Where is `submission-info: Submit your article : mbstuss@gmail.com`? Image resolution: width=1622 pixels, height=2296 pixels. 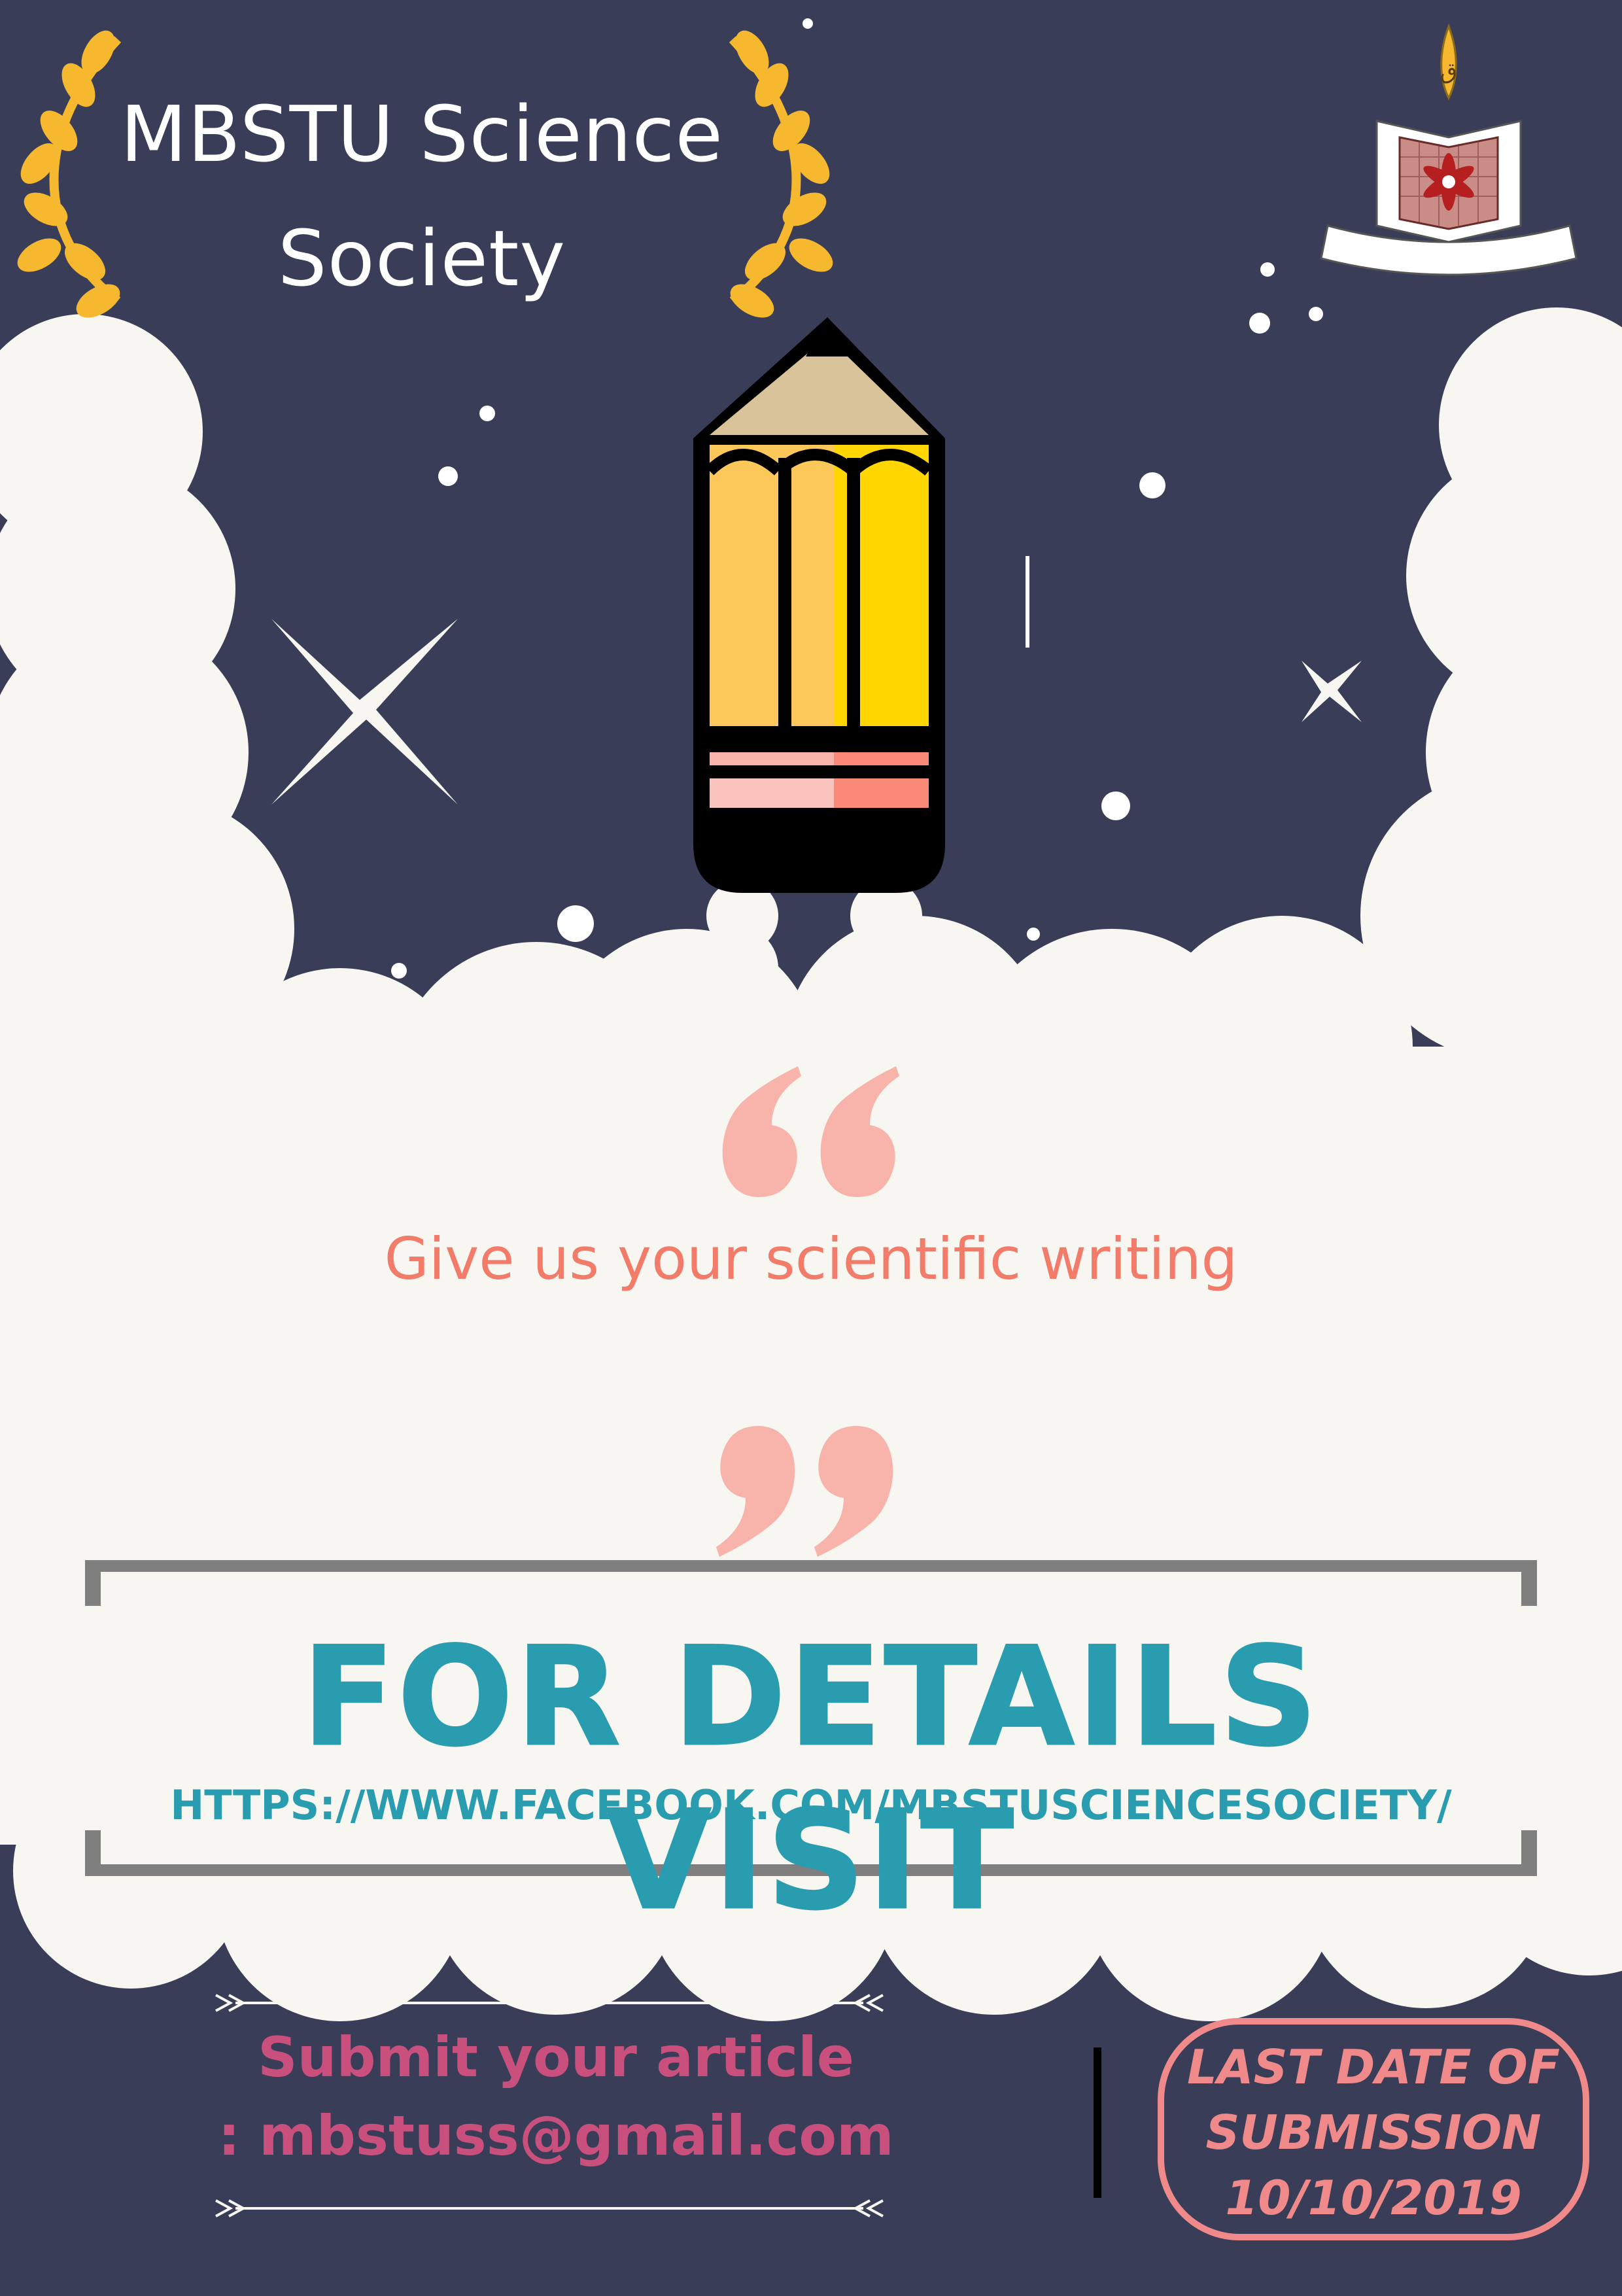
submission-info: Submit your article : mbstuss@gmail.com is located at coordinates (556, 2096).